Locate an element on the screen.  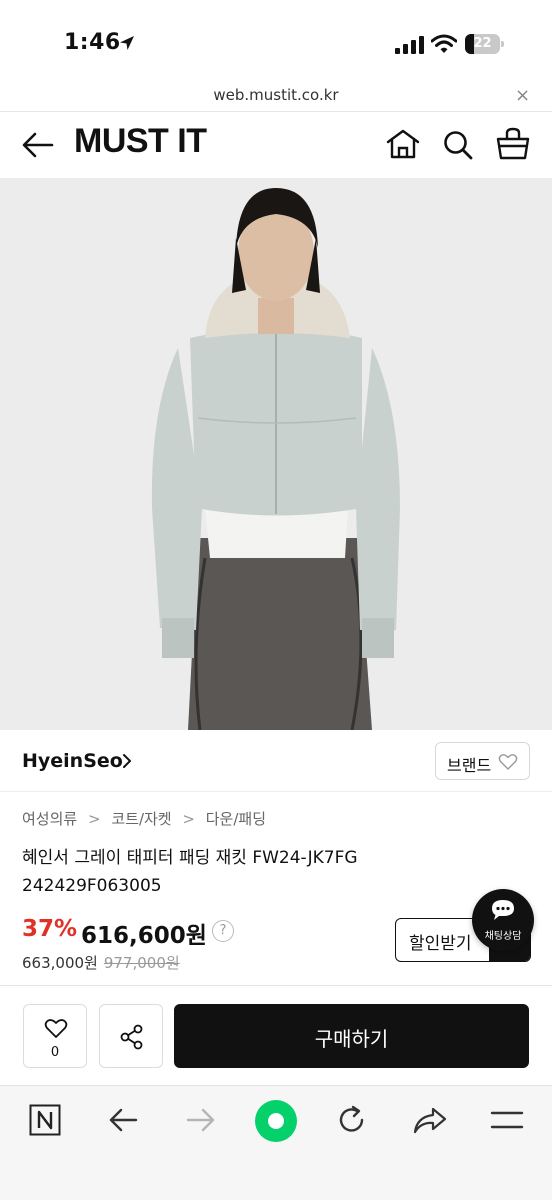
like-button: 0 is located at coordinates (55, 1036).